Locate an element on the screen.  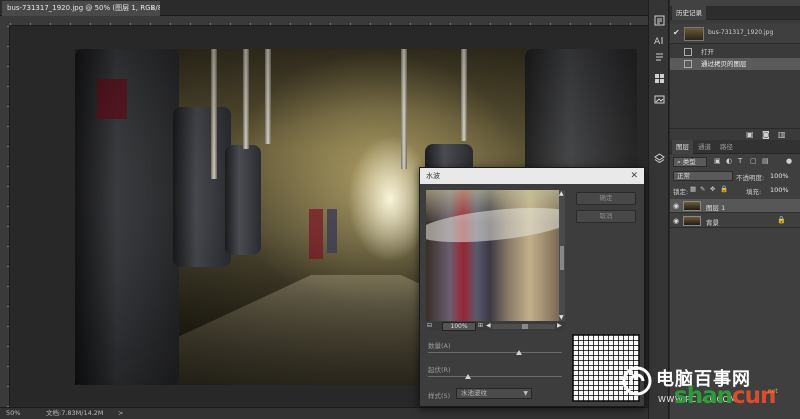
history-footer: ▣ ◙ ▥ is located at coordinates (735, 134).